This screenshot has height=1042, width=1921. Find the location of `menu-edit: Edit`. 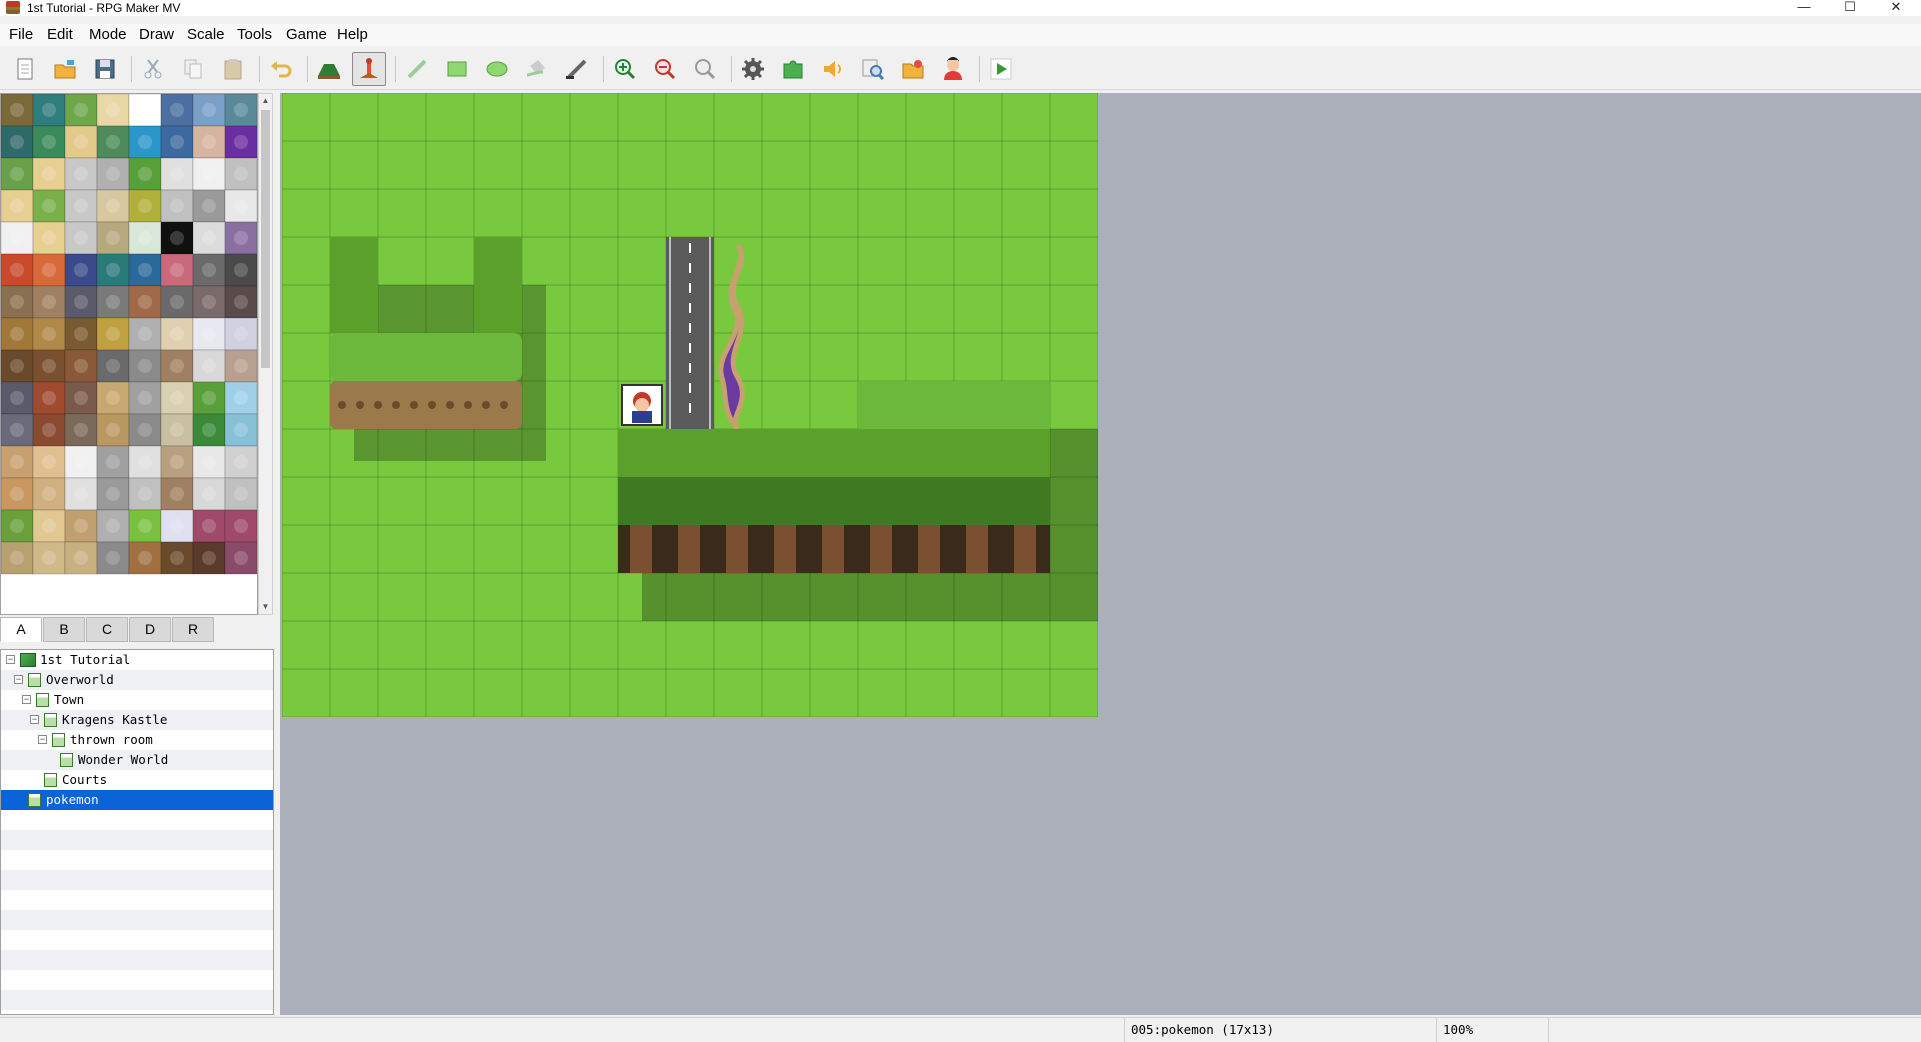

menu-edit: Edit is located at coordinates (60, 35).